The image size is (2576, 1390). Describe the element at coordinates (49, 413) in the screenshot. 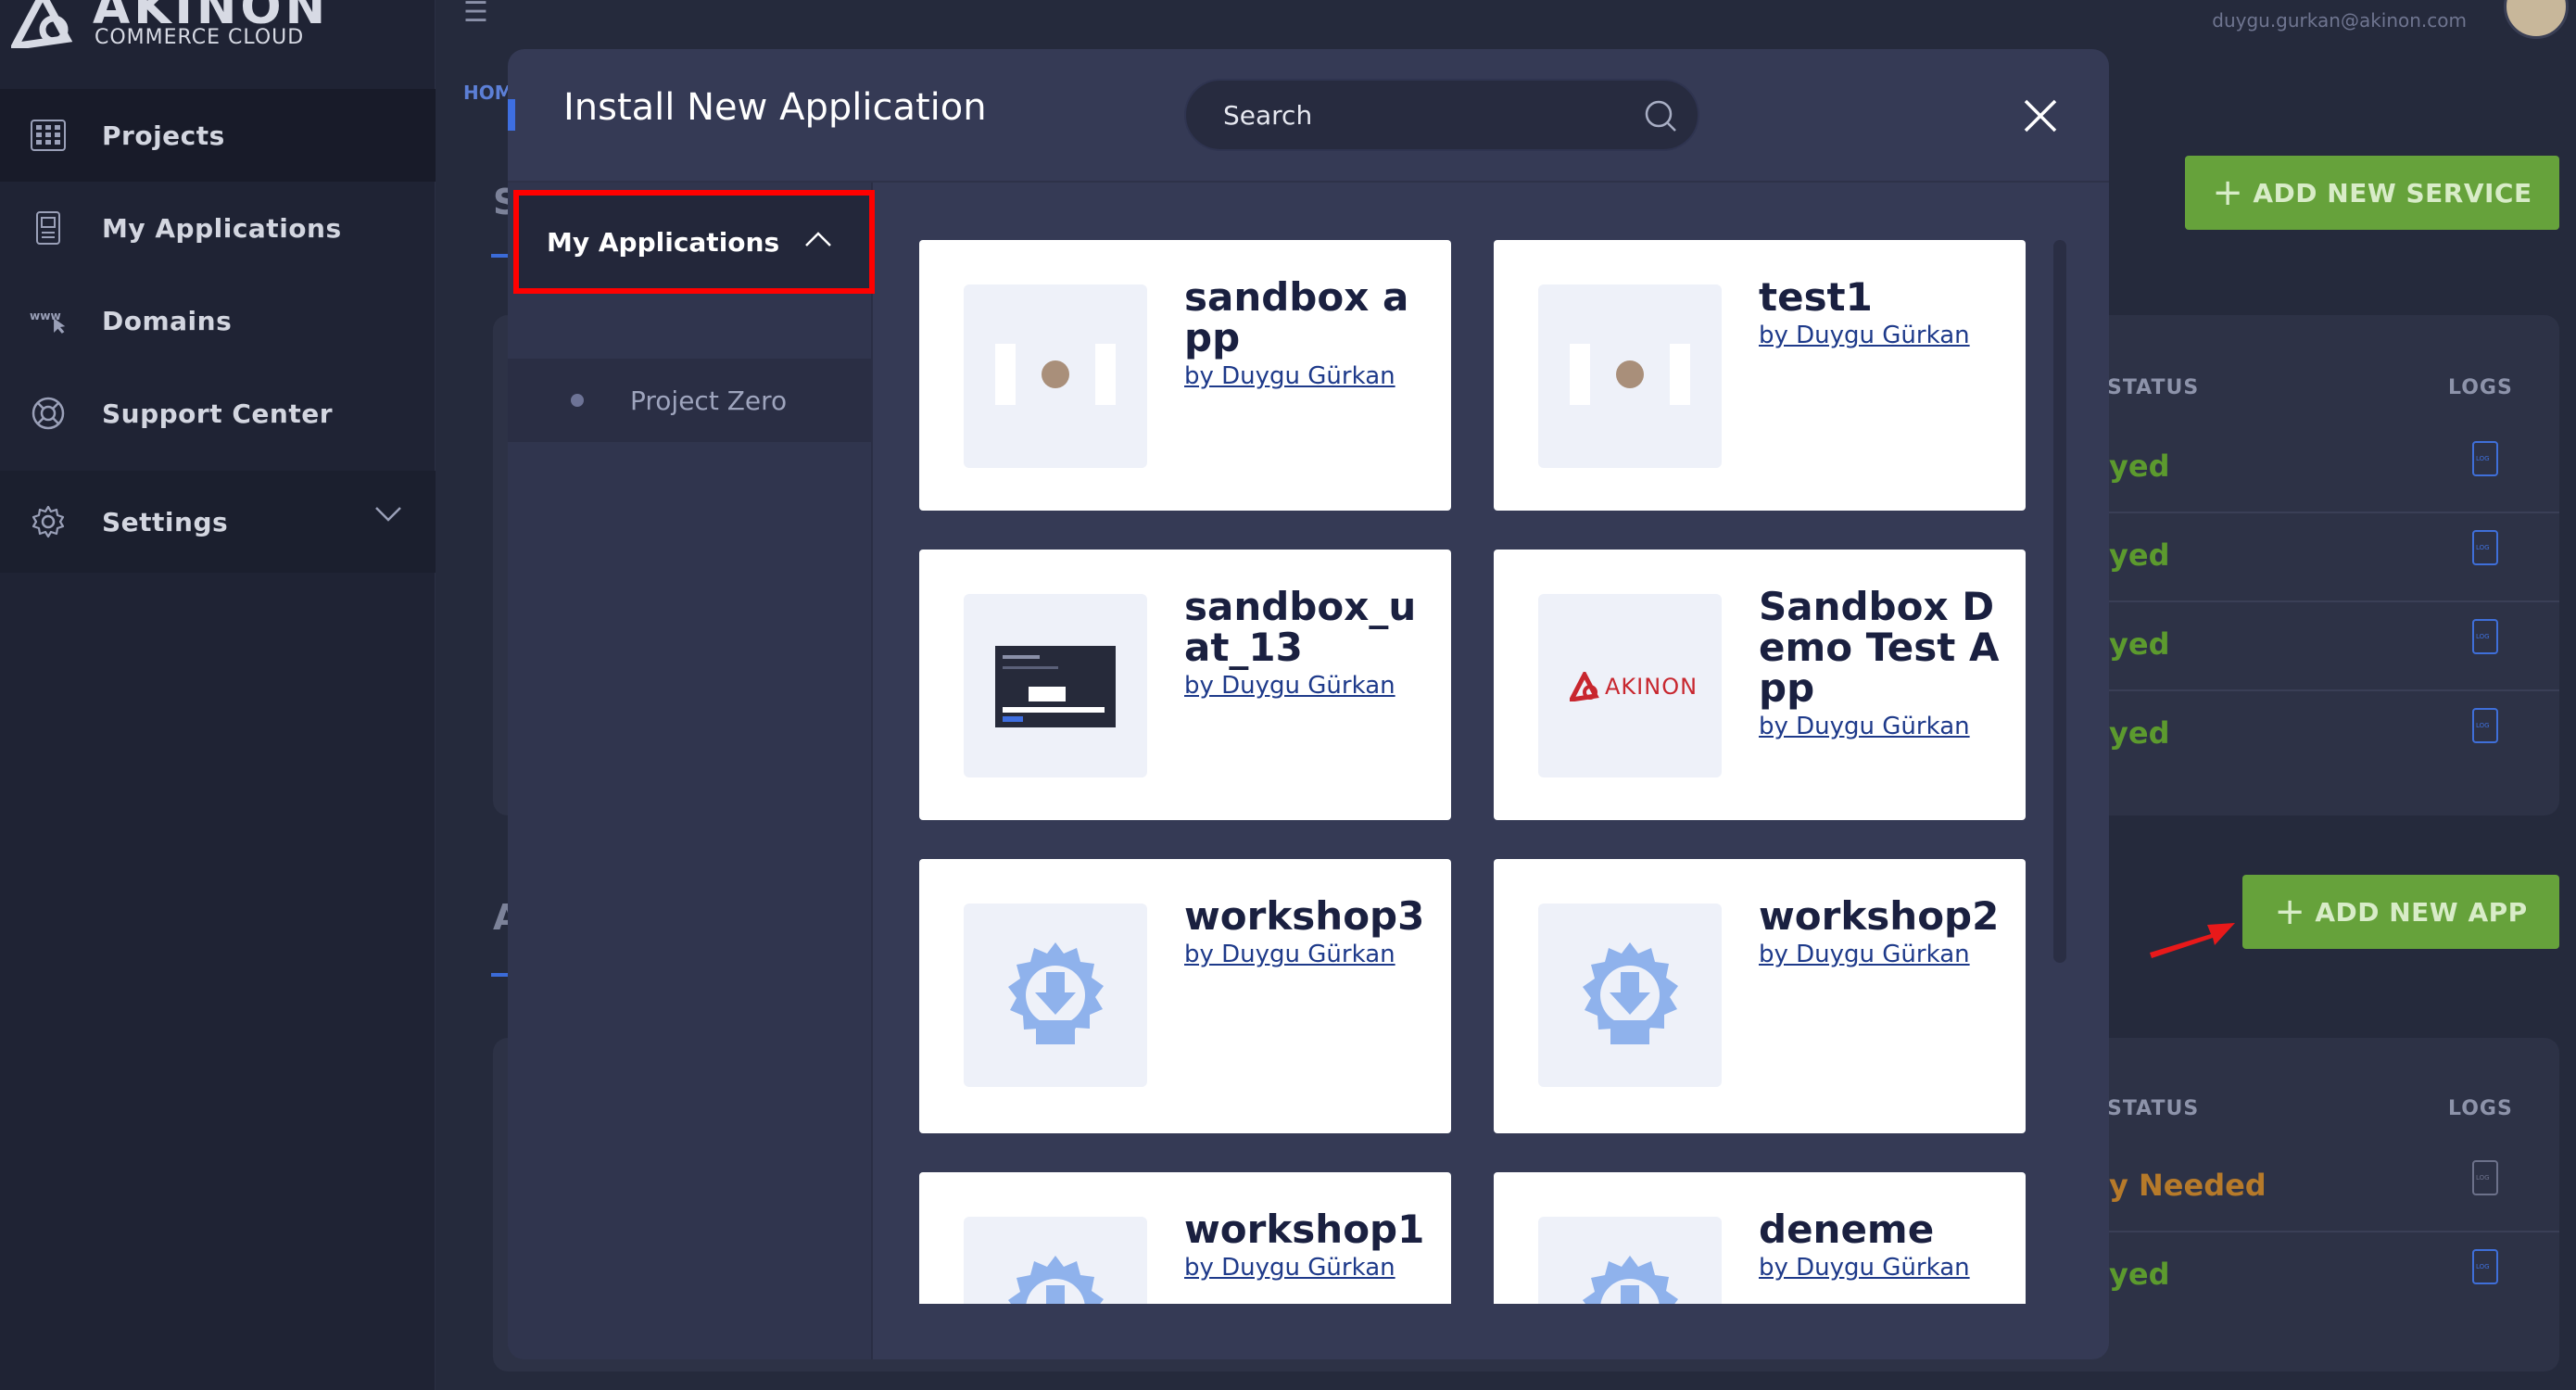

I see `lifebuoy-icon` at that location.